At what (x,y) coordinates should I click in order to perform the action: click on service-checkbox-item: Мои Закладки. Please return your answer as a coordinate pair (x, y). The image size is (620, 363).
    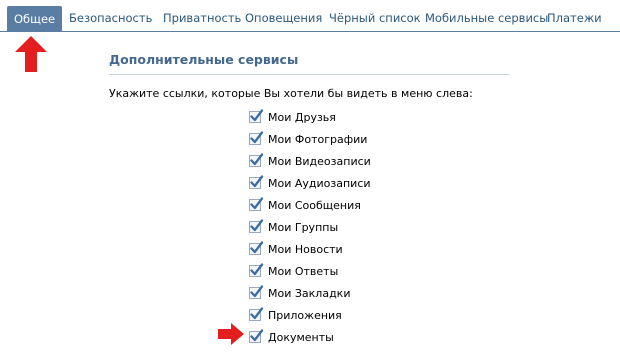
    Looking at the image, I should click on (310, 293).